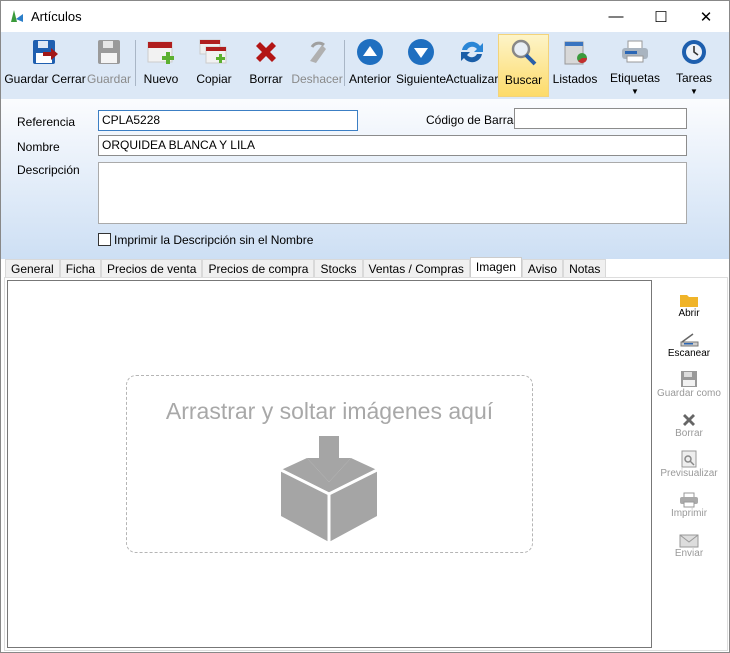  I want to click on mail-icon, so click(689, 541).